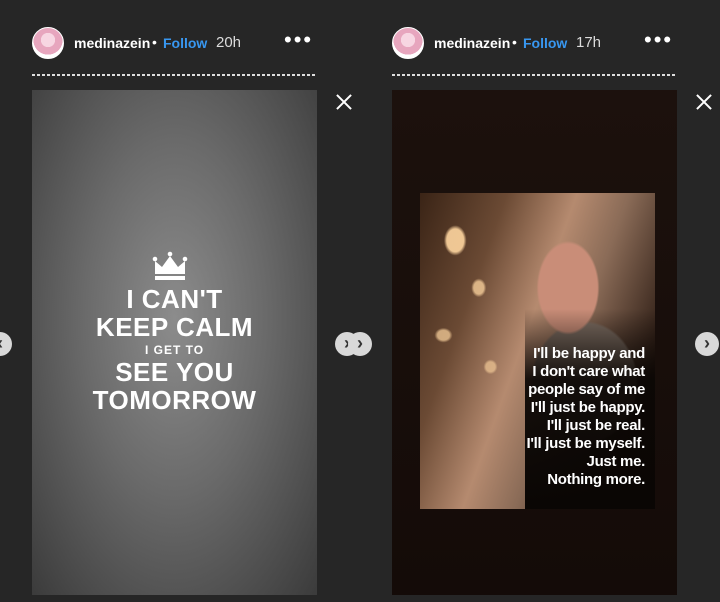  What do you see at coordinates (589, 353) in the screenshot?
I see `quote-line: I'll be happy and` at bounding box center [589, 353].